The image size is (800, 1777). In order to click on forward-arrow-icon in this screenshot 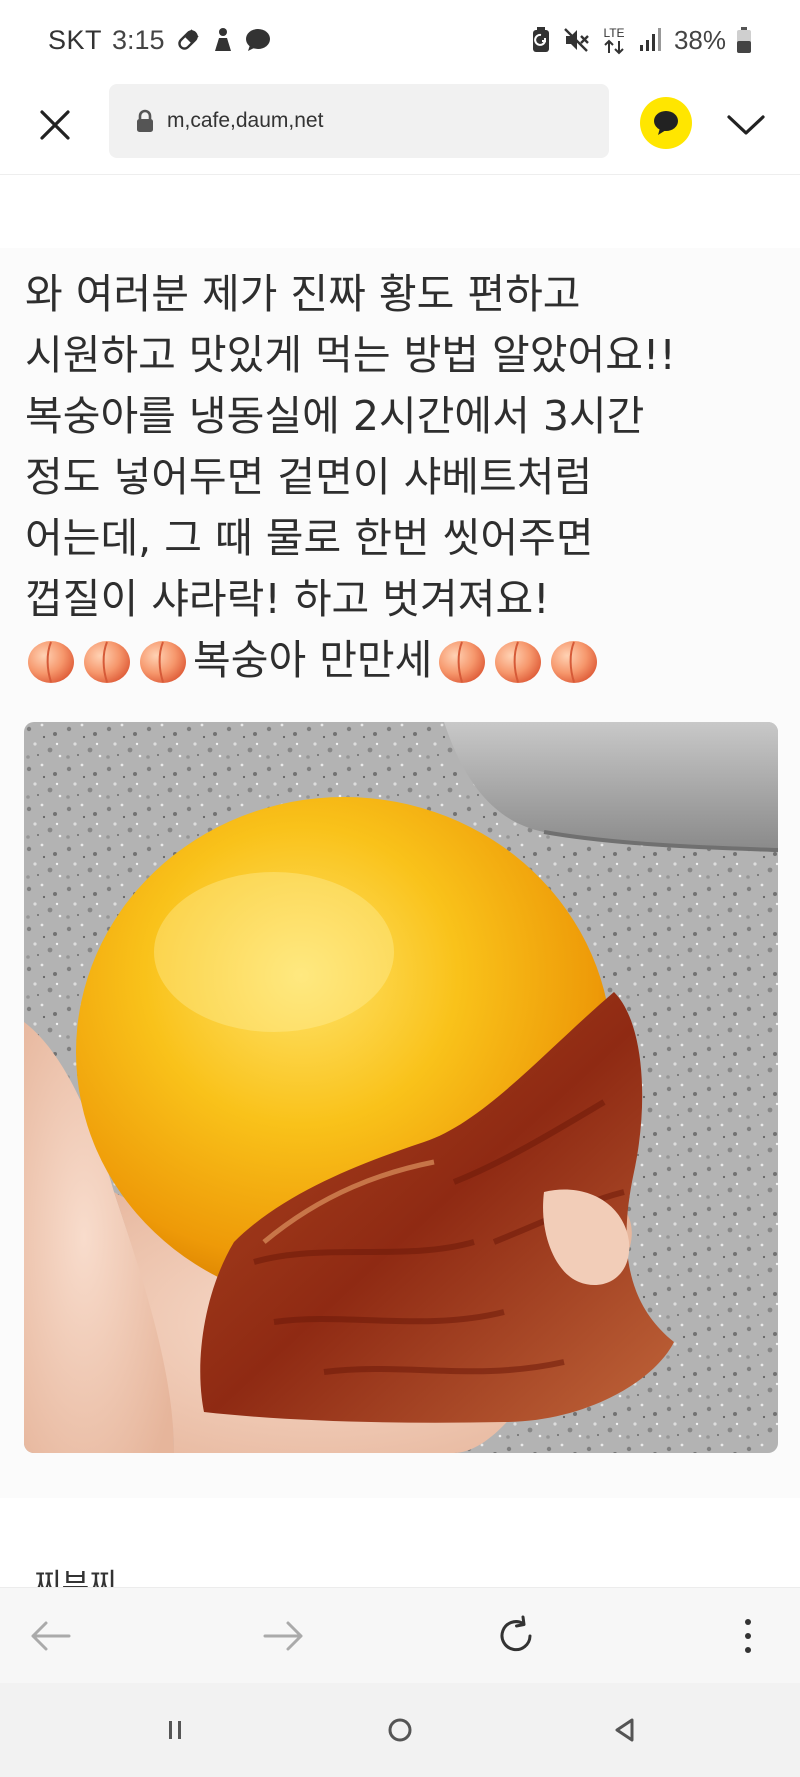, I will do `click(283, 1636)`.